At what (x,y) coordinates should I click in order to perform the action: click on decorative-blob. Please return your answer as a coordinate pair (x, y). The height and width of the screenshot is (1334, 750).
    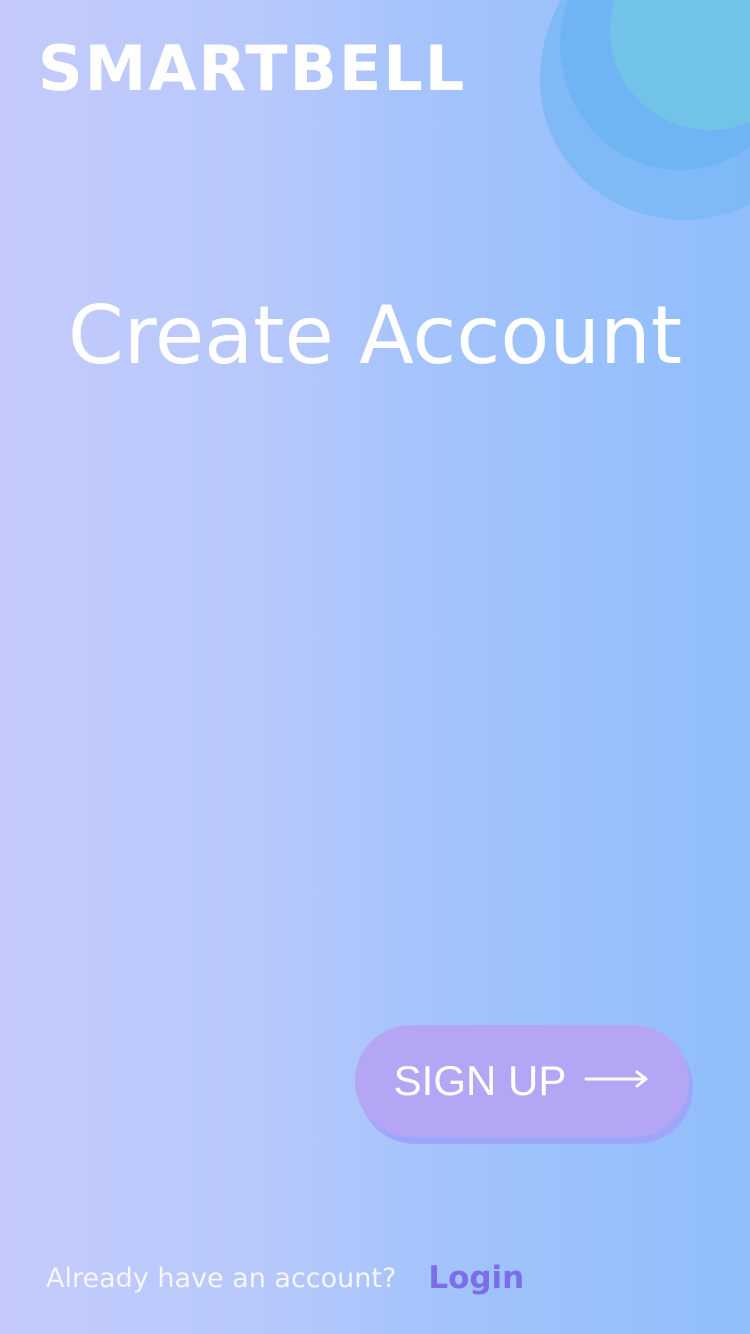
    Looking at the image, I should click on (640, 115).